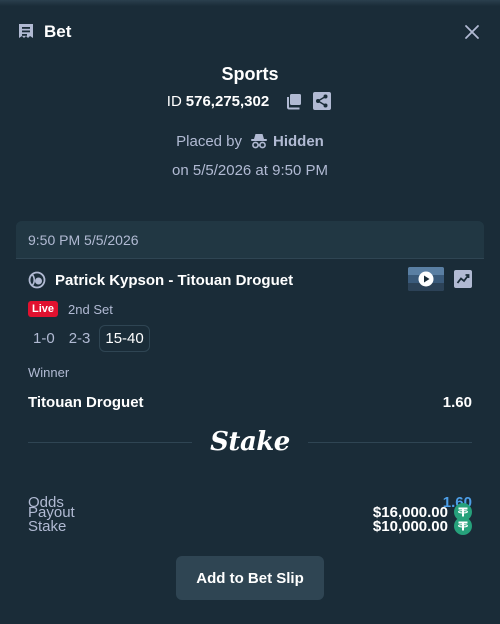  What do you see at coordinates (463, 512) in the screenshot?
I see `usdt-coin-icon` at bounding box center [463, 512].